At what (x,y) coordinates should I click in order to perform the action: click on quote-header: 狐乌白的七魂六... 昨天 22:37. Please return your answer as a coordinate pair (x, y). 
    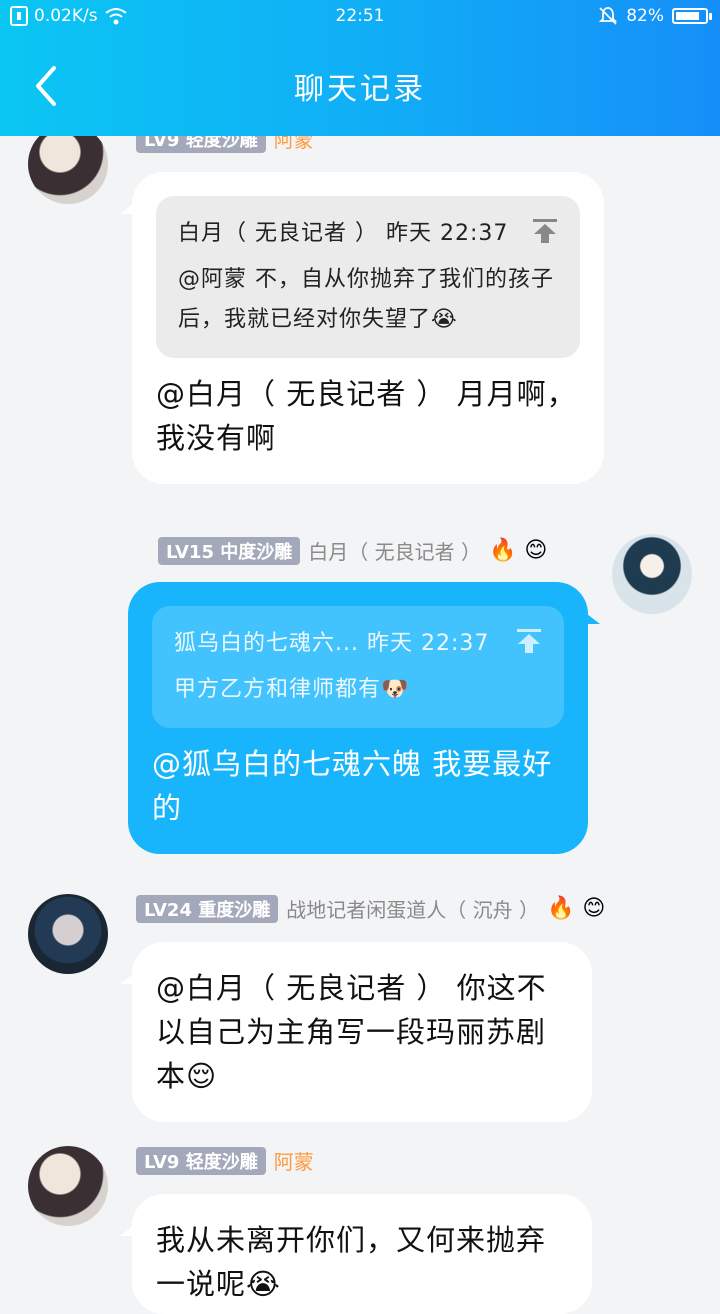
    Looking at the image, I should click on (332, 643).